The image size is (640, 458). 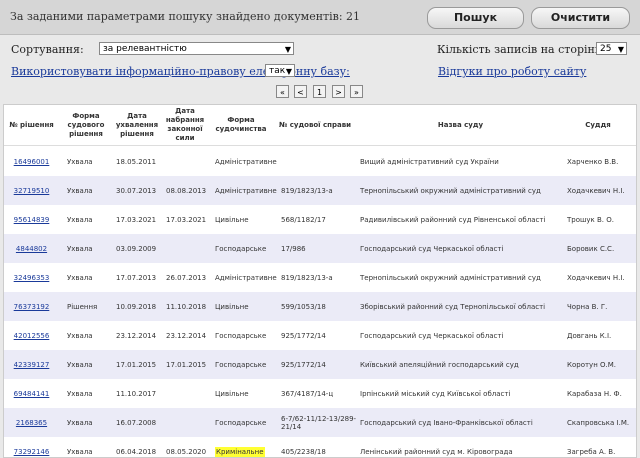 What do you see at coordinates (31, 277) in the screenshot?
I see `decision-number-link: 32496353` at bounding box center [31, 277].